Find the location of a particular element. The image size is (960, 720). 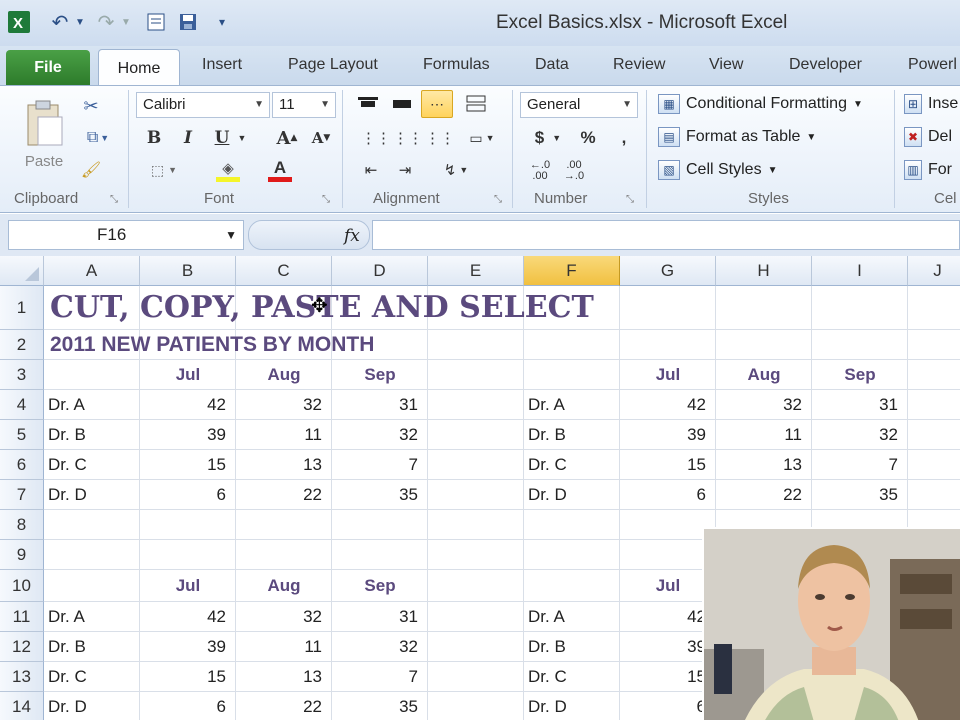

tab-file: File is located at coordinates (48, 68).